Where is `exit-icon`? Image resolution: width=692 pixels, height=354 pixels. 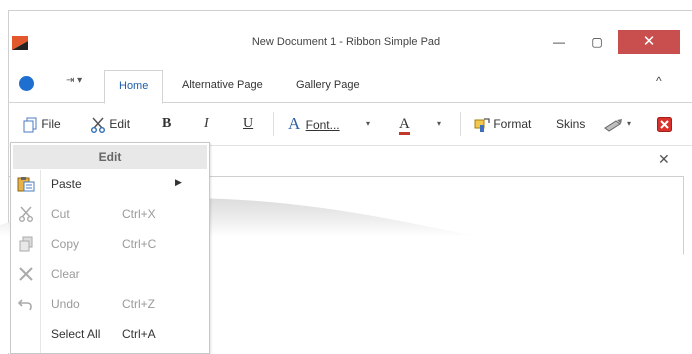 exit-icon is located at coordinates (664, 125).